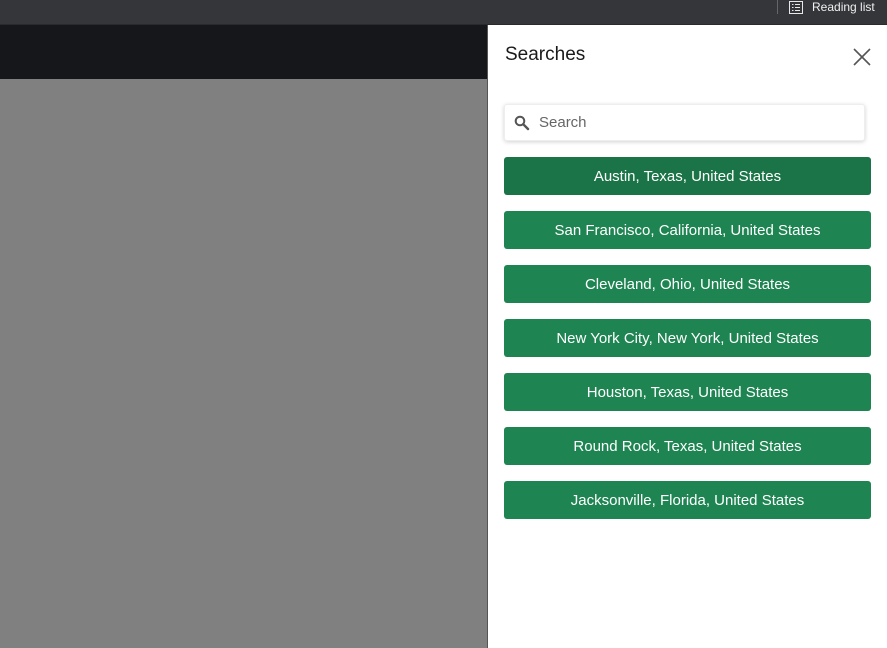 This screenshot has height=648, width=887. I want to click on search-result-cleveland: Cleveland, Ohio, United States, so click(687, 284).